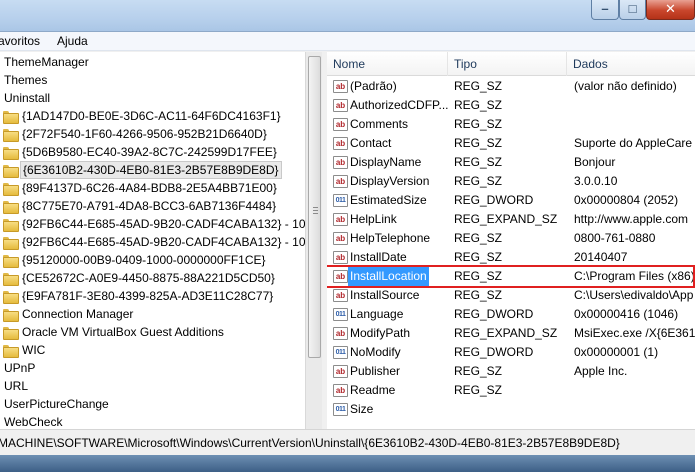  What do you see at coordinates (46, 62) in the screenshot?
I see `tree-item-label: ThemeManager` at bounding box center [46, 62].